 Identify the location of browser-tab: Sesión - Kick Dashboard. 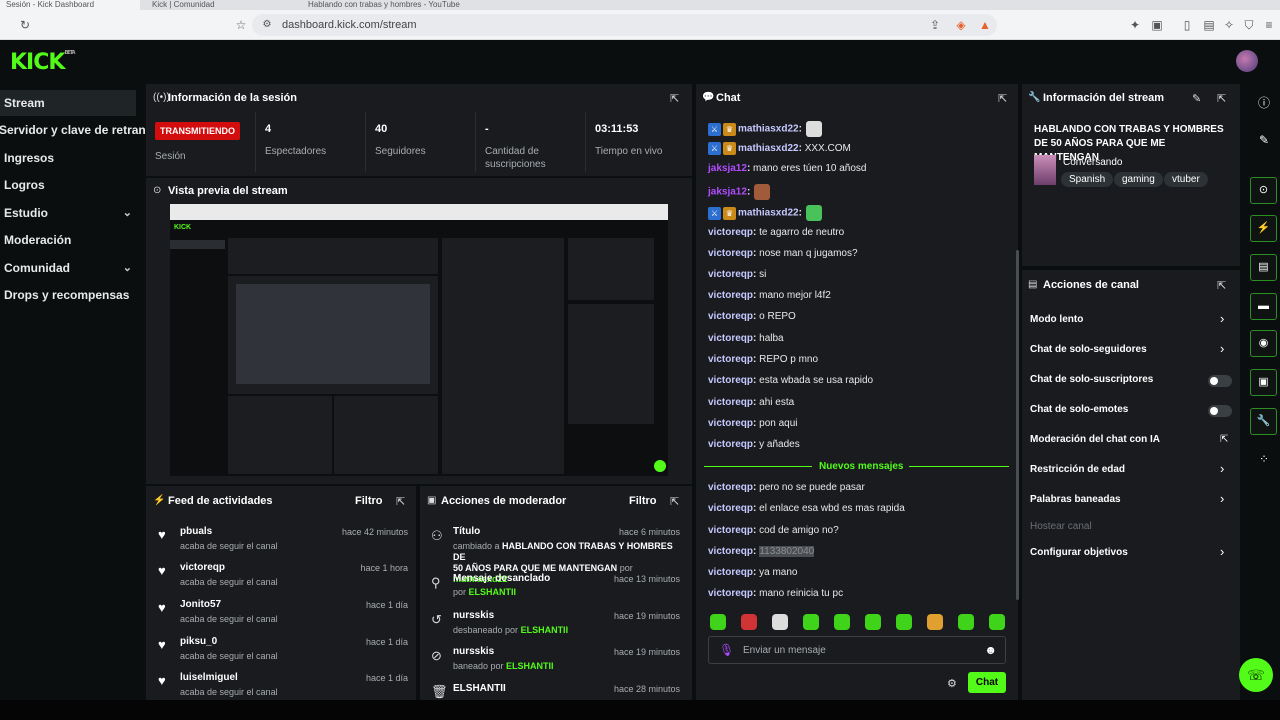
(70, 5).